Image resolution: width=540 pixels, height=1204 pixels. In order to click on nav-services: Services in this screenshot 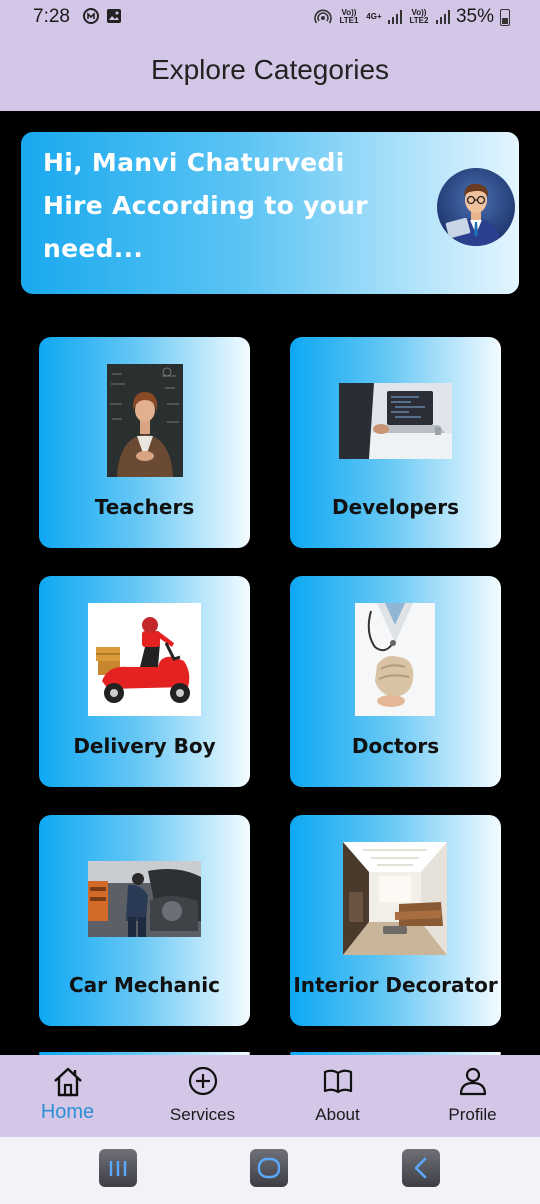, I will do `click(202, 1096)`.